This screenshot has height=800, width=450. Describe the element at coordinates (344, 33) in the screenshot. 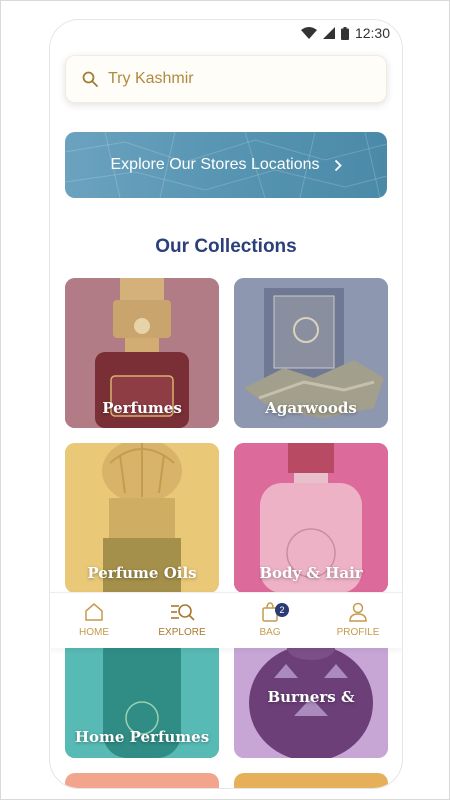

I see `battery-icon` at that location.